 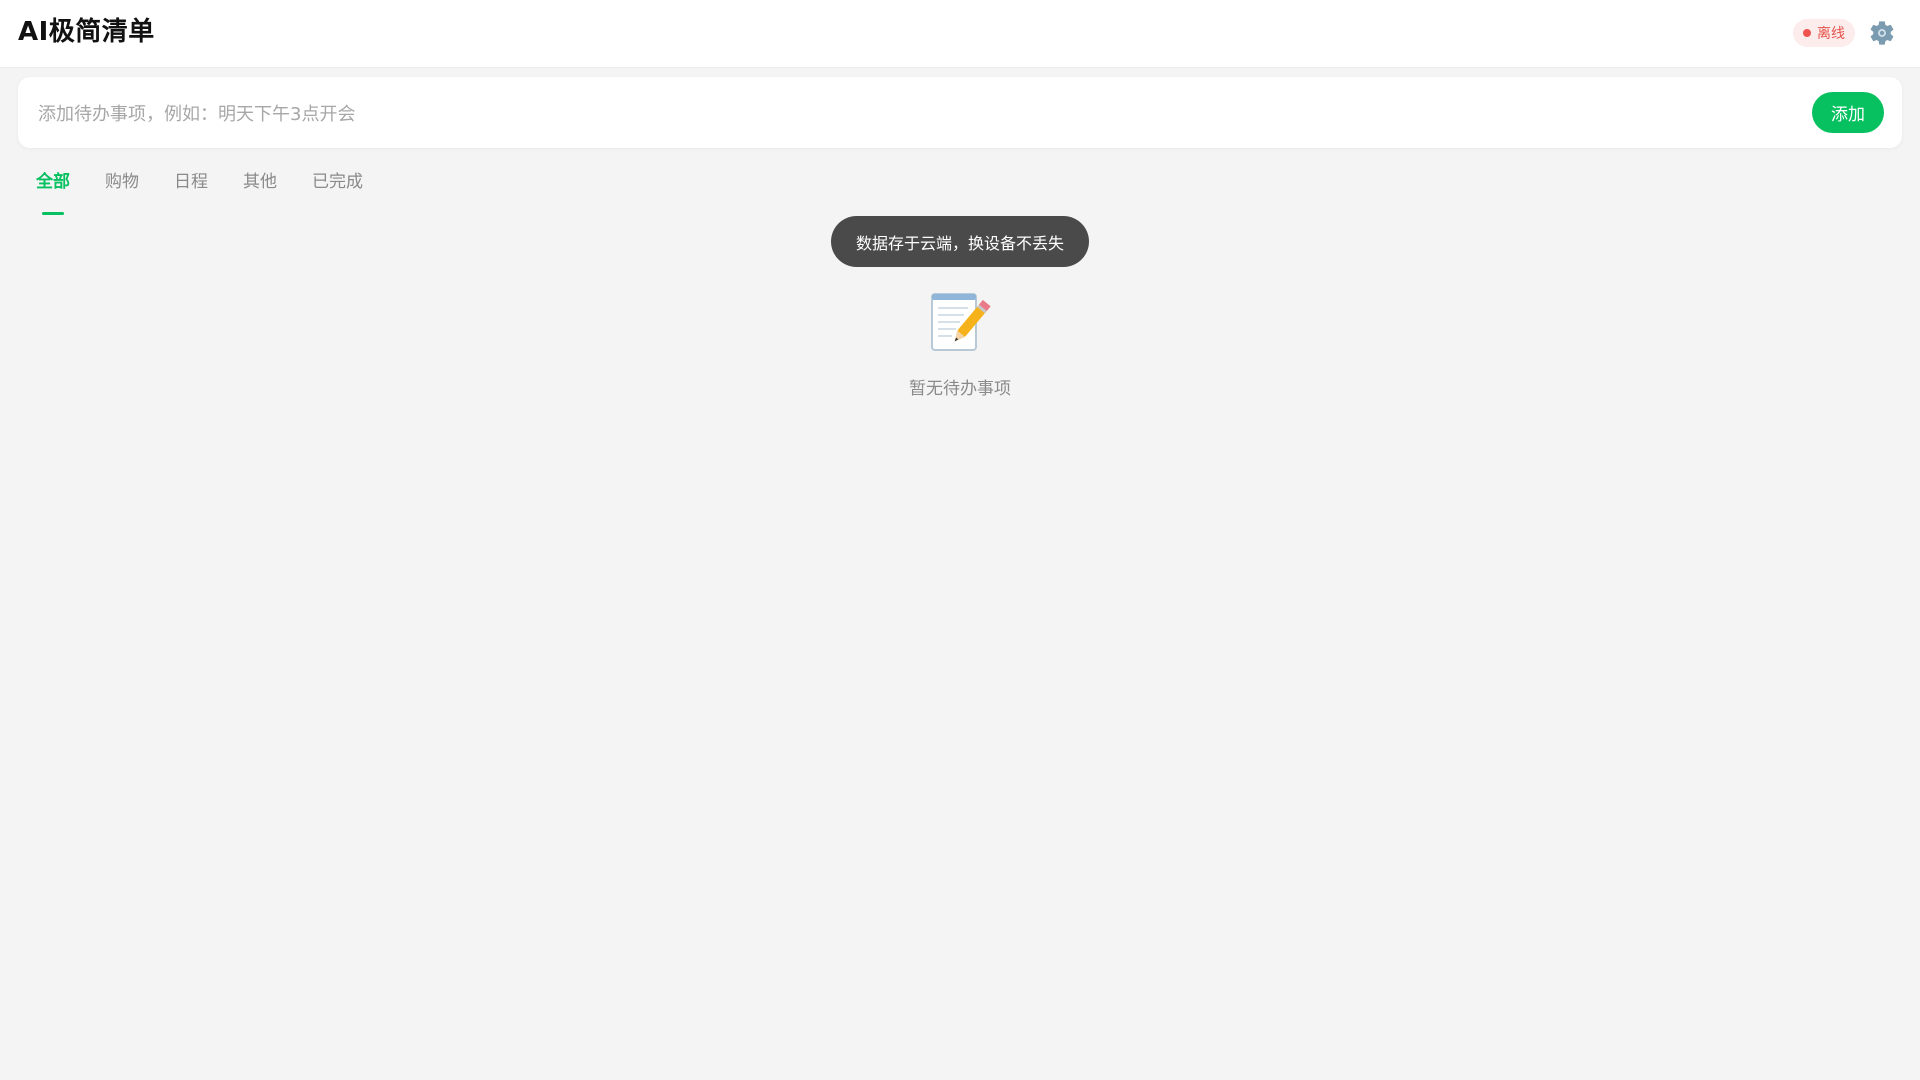 I want to click on app-header: AI极简清单 离线, so click(x=960, y=33).